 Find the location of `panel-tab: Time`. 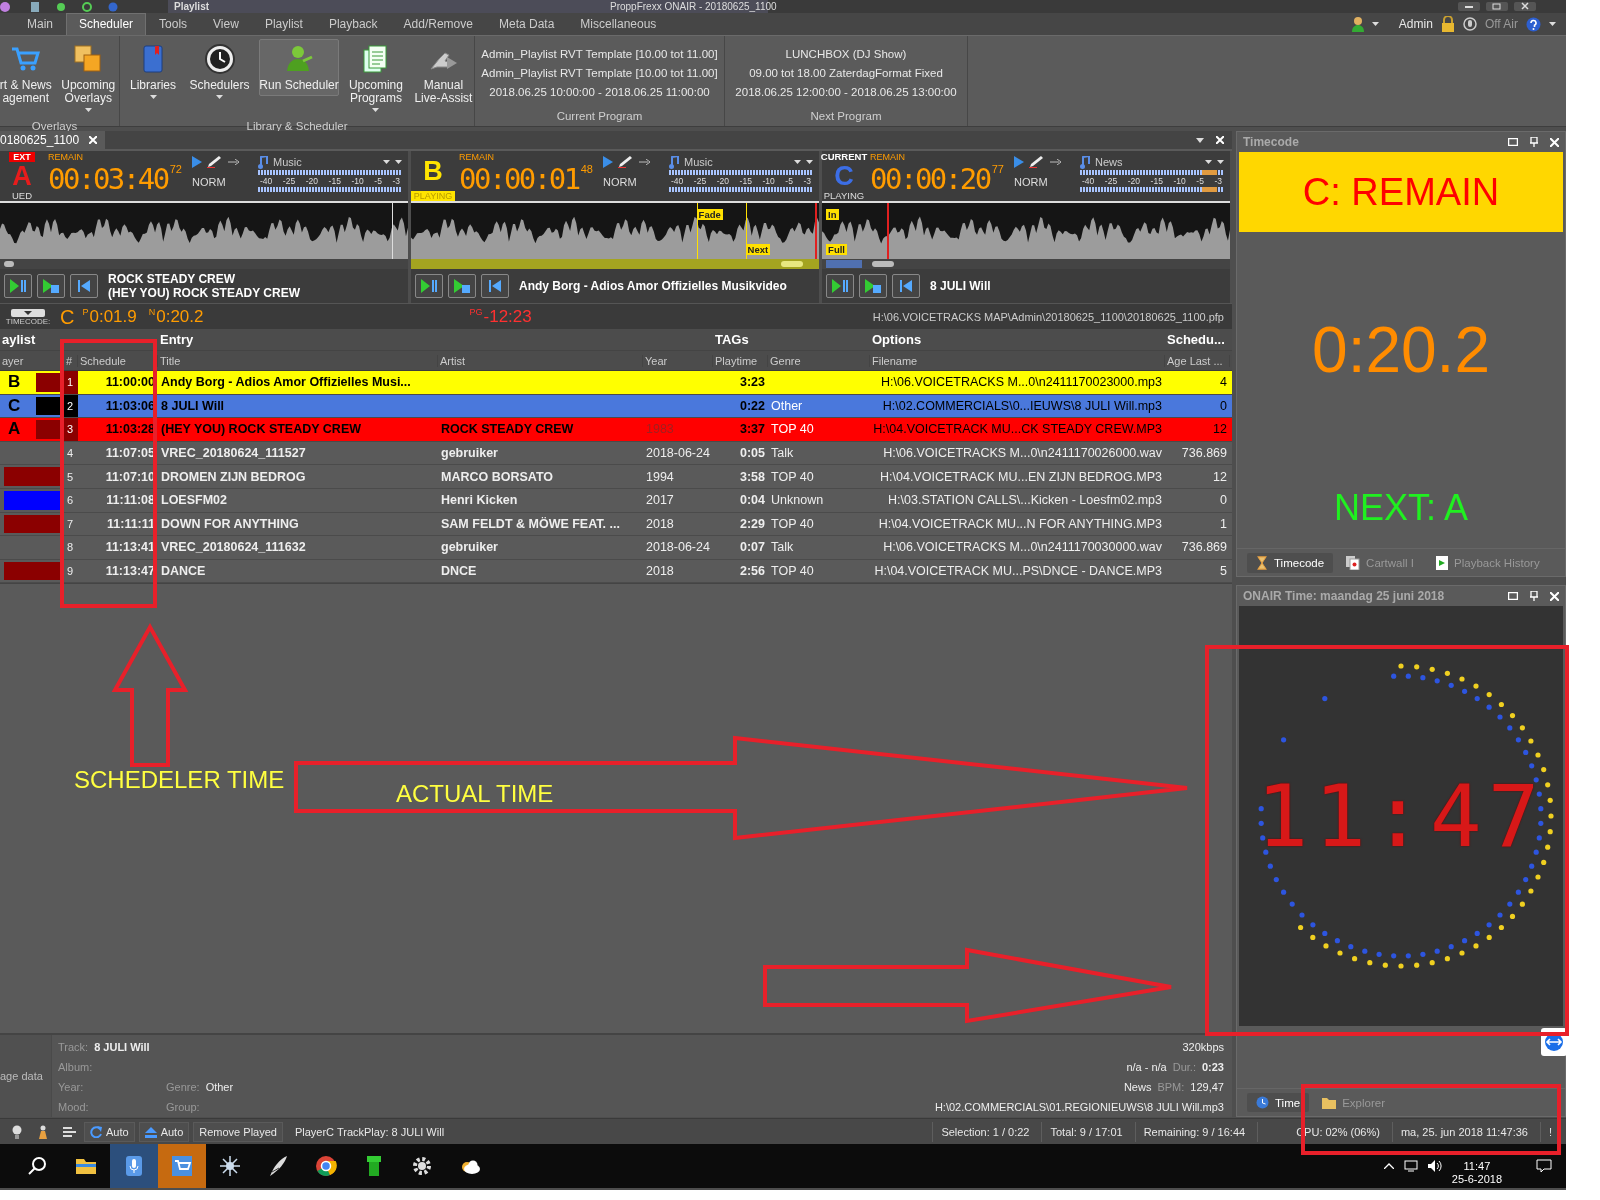

panel-tab: Time is located at coordinates (1278, 1102).